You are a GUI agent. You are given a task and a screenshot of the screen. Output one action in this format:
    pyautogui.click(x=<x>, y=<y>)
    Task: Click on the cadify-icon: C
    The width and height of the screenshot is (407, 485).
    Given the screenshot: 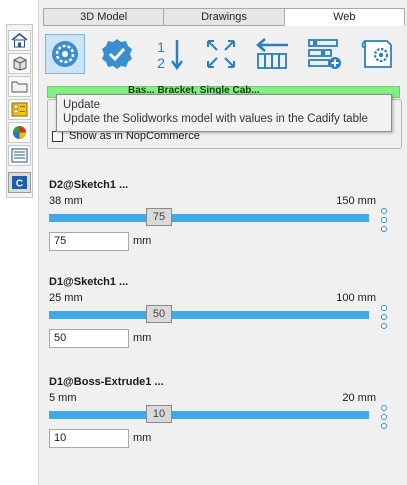 What is the action you would take?
    pyautogui.click(x=19, y=182)
    